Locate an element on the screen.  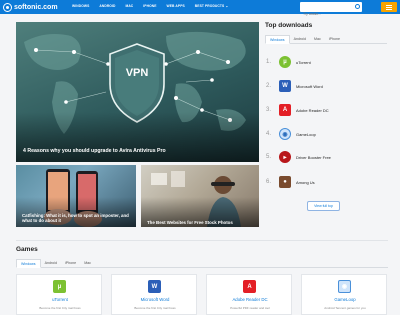
nav-iphone: IPHONE is located at coordinates (149, 6).